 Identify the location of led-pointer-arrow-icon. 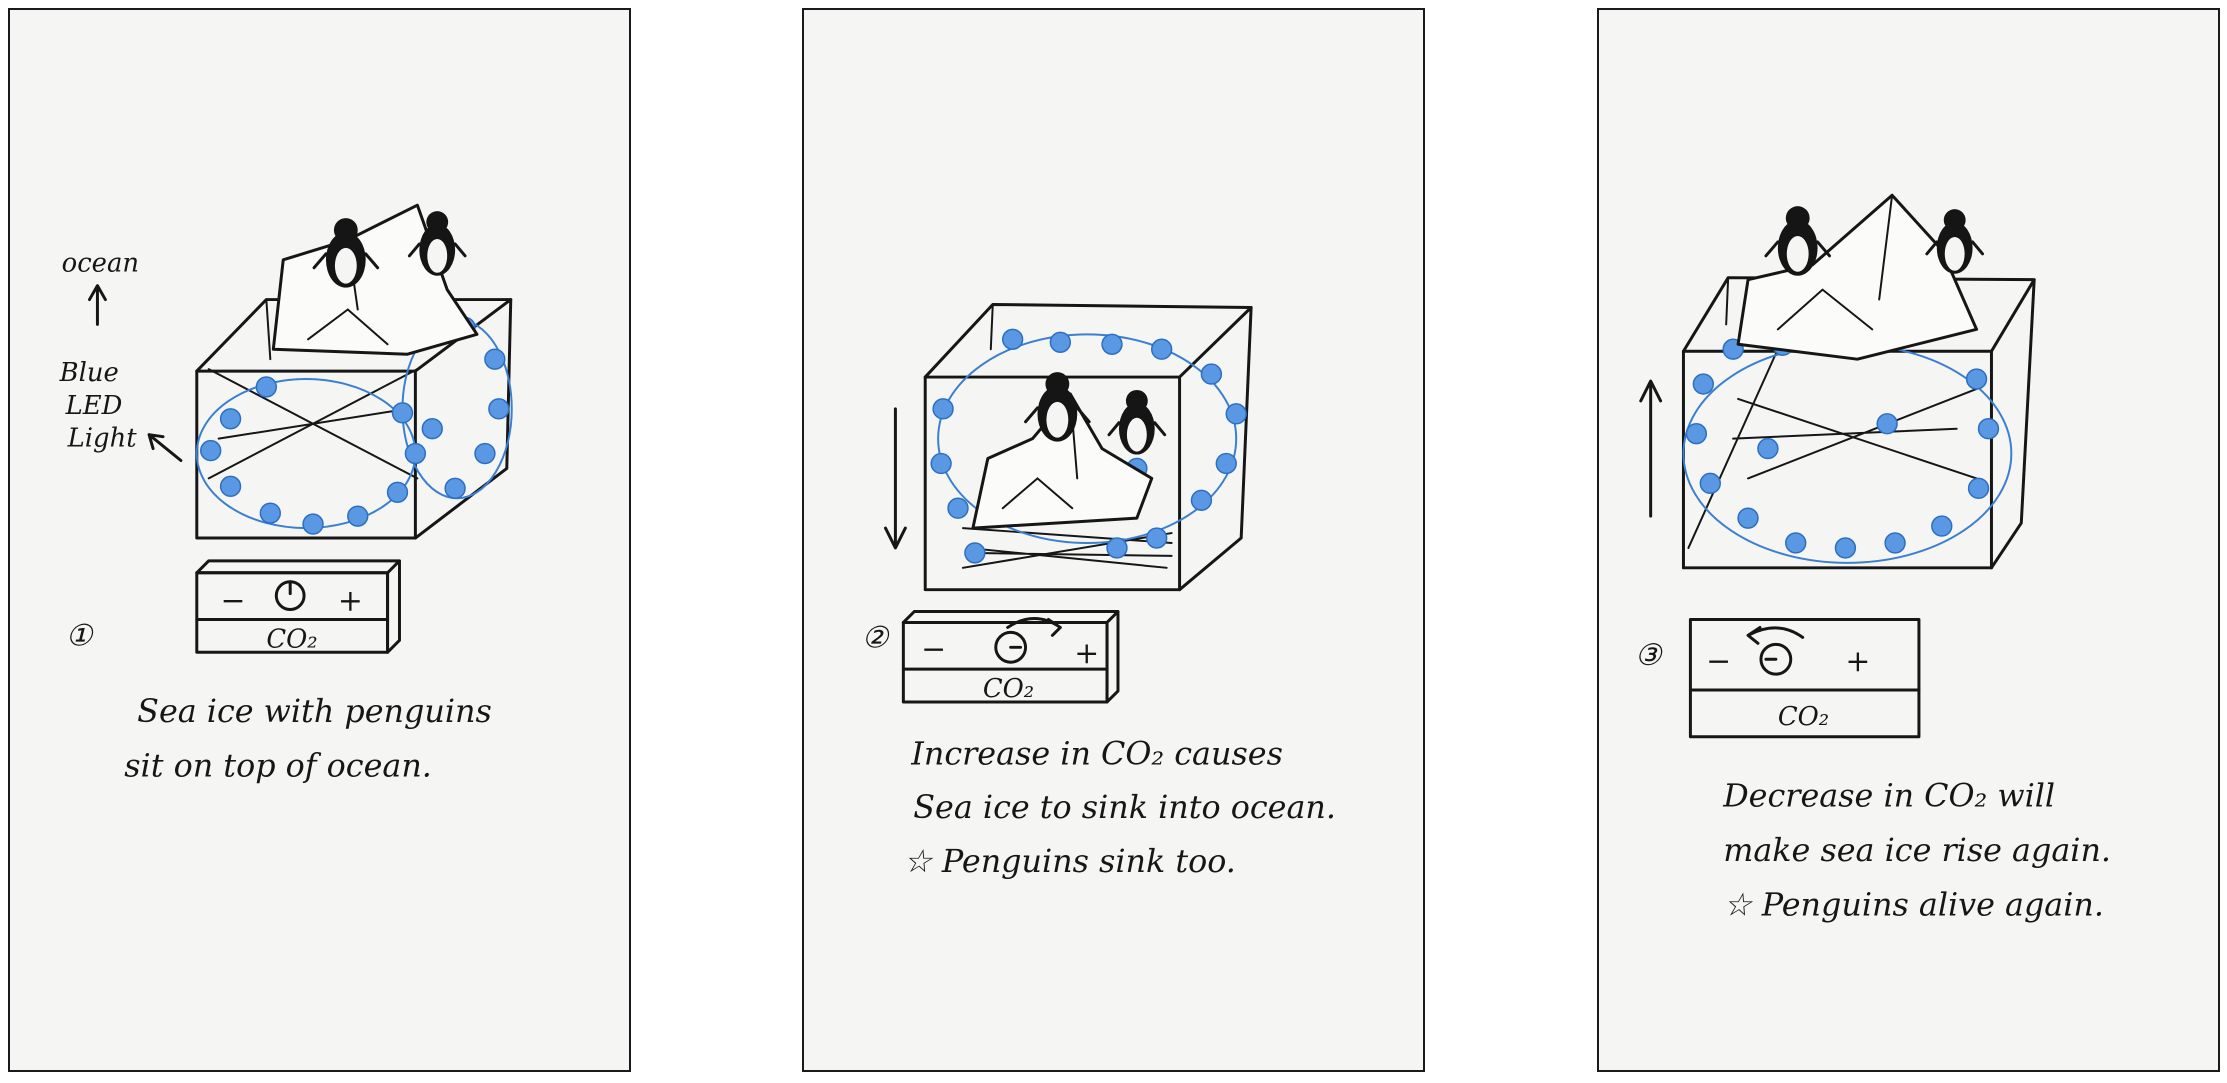
(165, 448).